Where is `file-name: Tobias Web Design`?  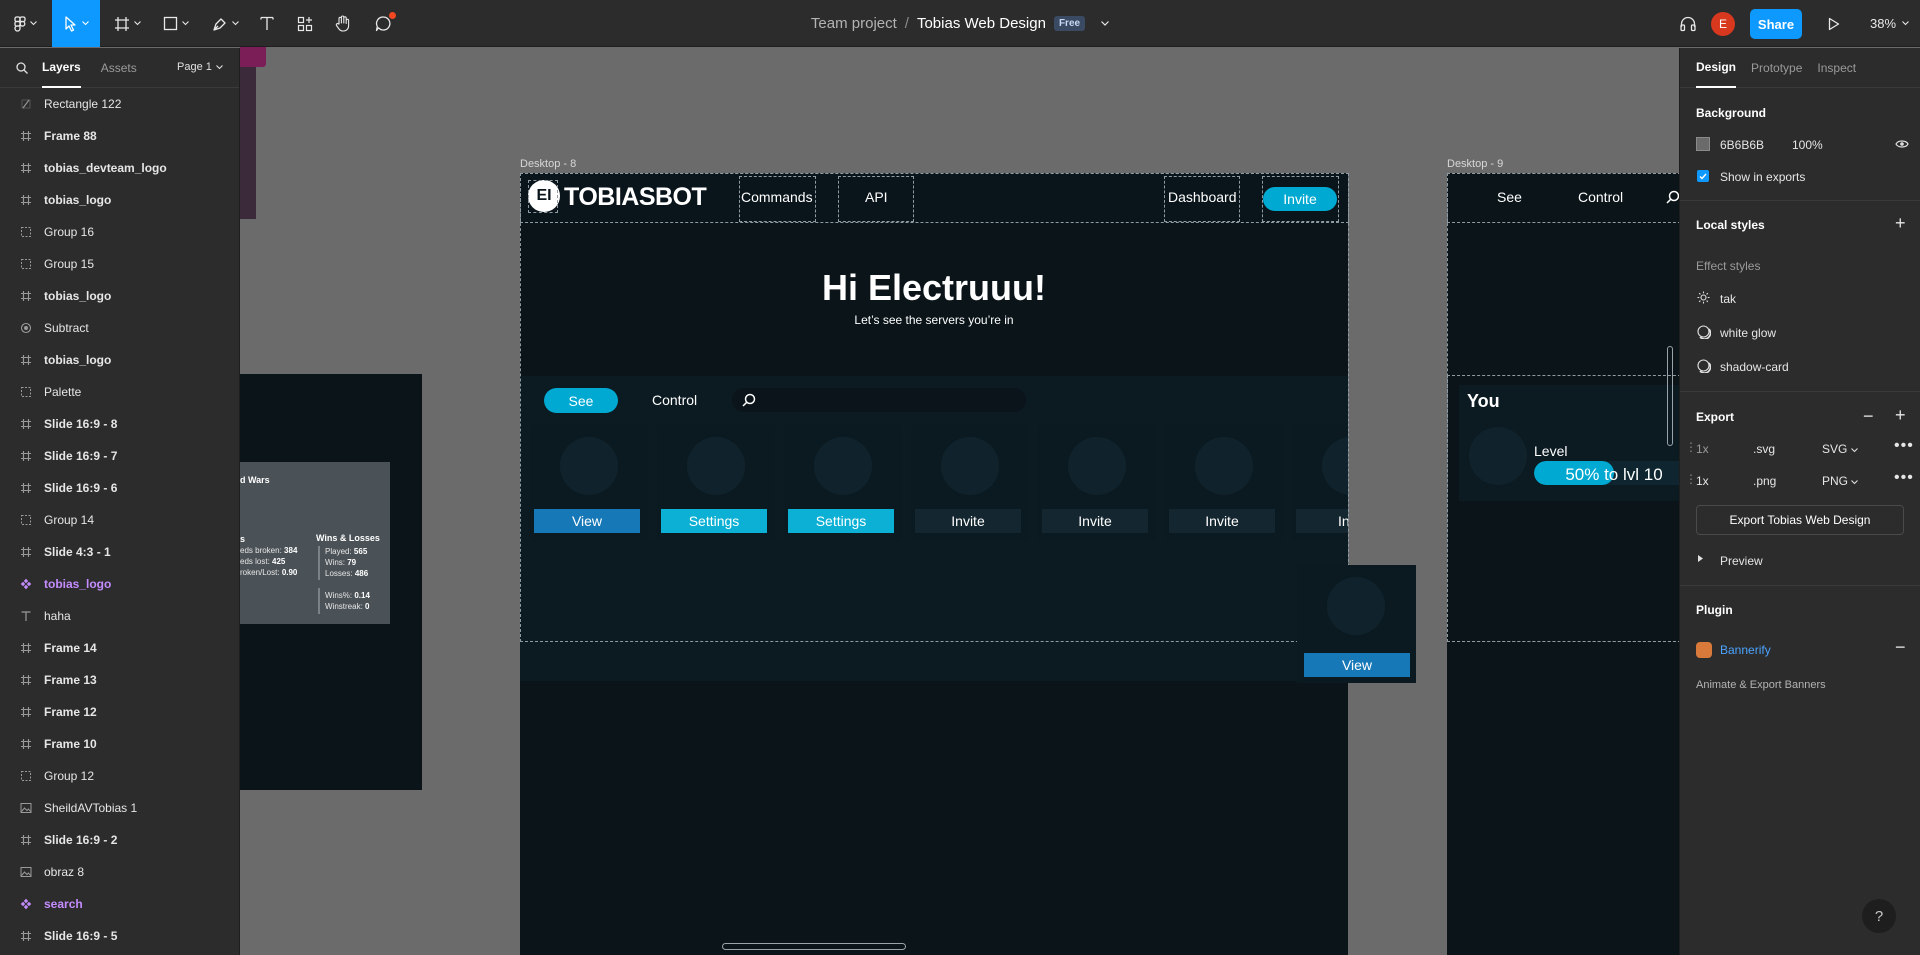
file-name: Tobias Web Design is located at coordinates (981, 23).